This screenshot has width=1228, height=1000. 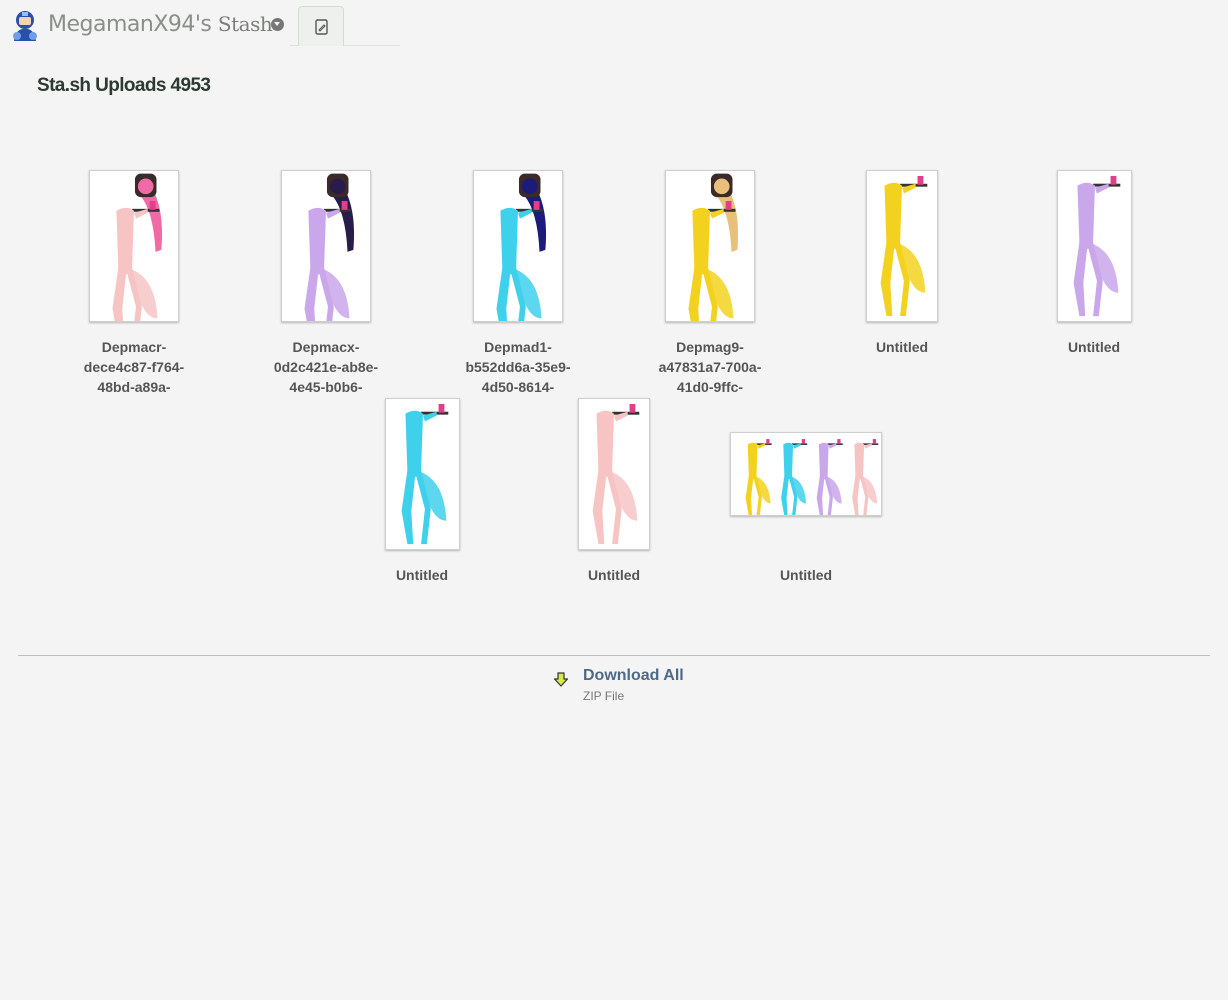 I want to click on item-caption: Depmad1- b552dd6a-35e9- 4d50-8614-, so click(x=518, y=367).